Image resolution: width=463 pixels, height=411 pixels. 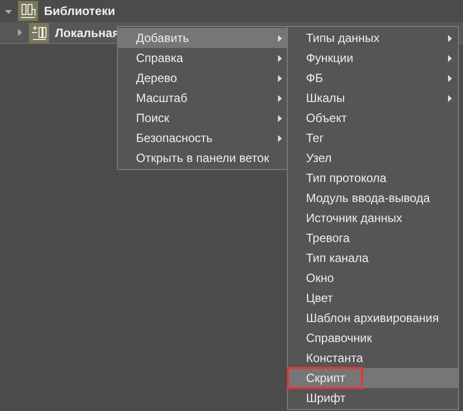 I want to click on menu-item-label: Масштаб, so click(x=162, y=98).